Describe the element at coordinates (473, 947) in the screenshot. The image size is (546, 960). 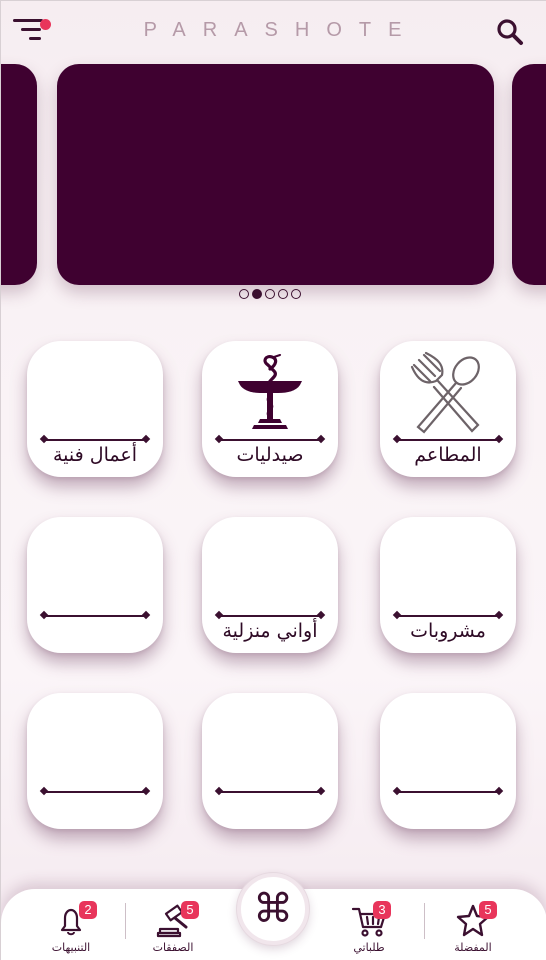
I see `nav-label: المفضلة` at that location.